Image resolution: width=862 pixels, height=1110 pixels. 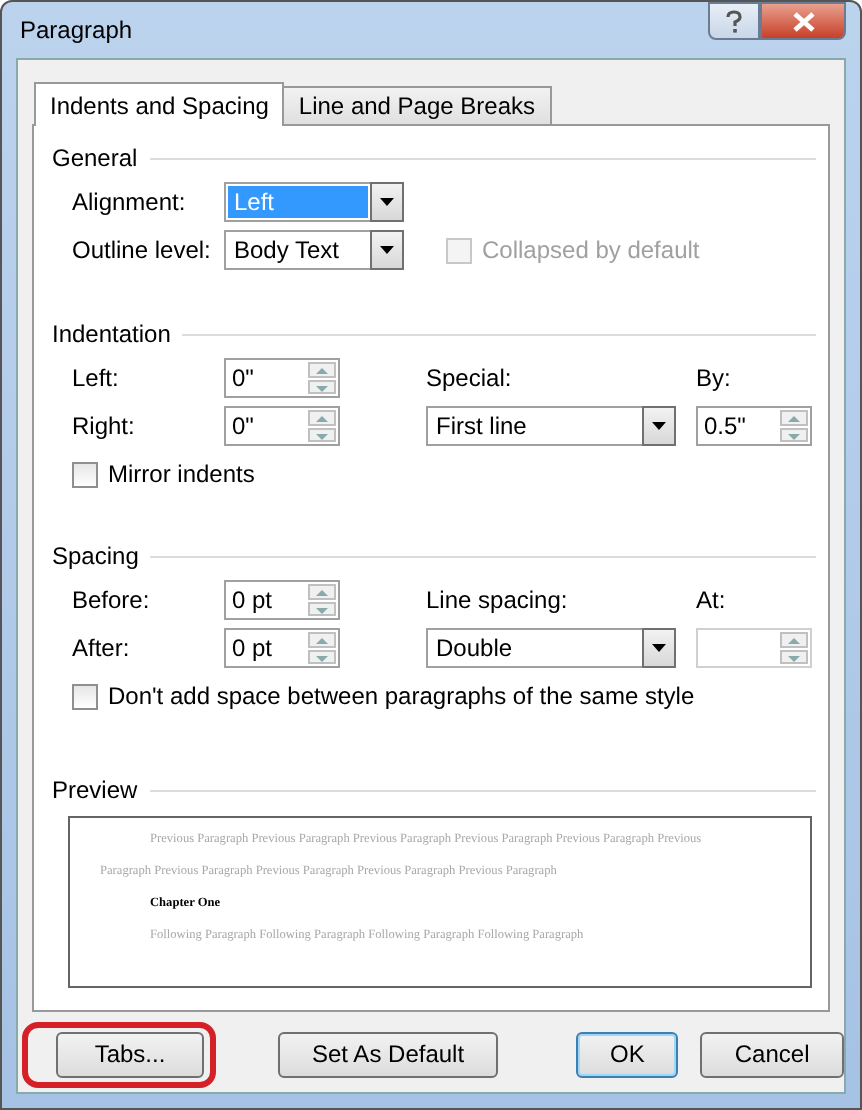 I want to click on outline-level-dropdown: Body Text, so click(x=314, y=250).